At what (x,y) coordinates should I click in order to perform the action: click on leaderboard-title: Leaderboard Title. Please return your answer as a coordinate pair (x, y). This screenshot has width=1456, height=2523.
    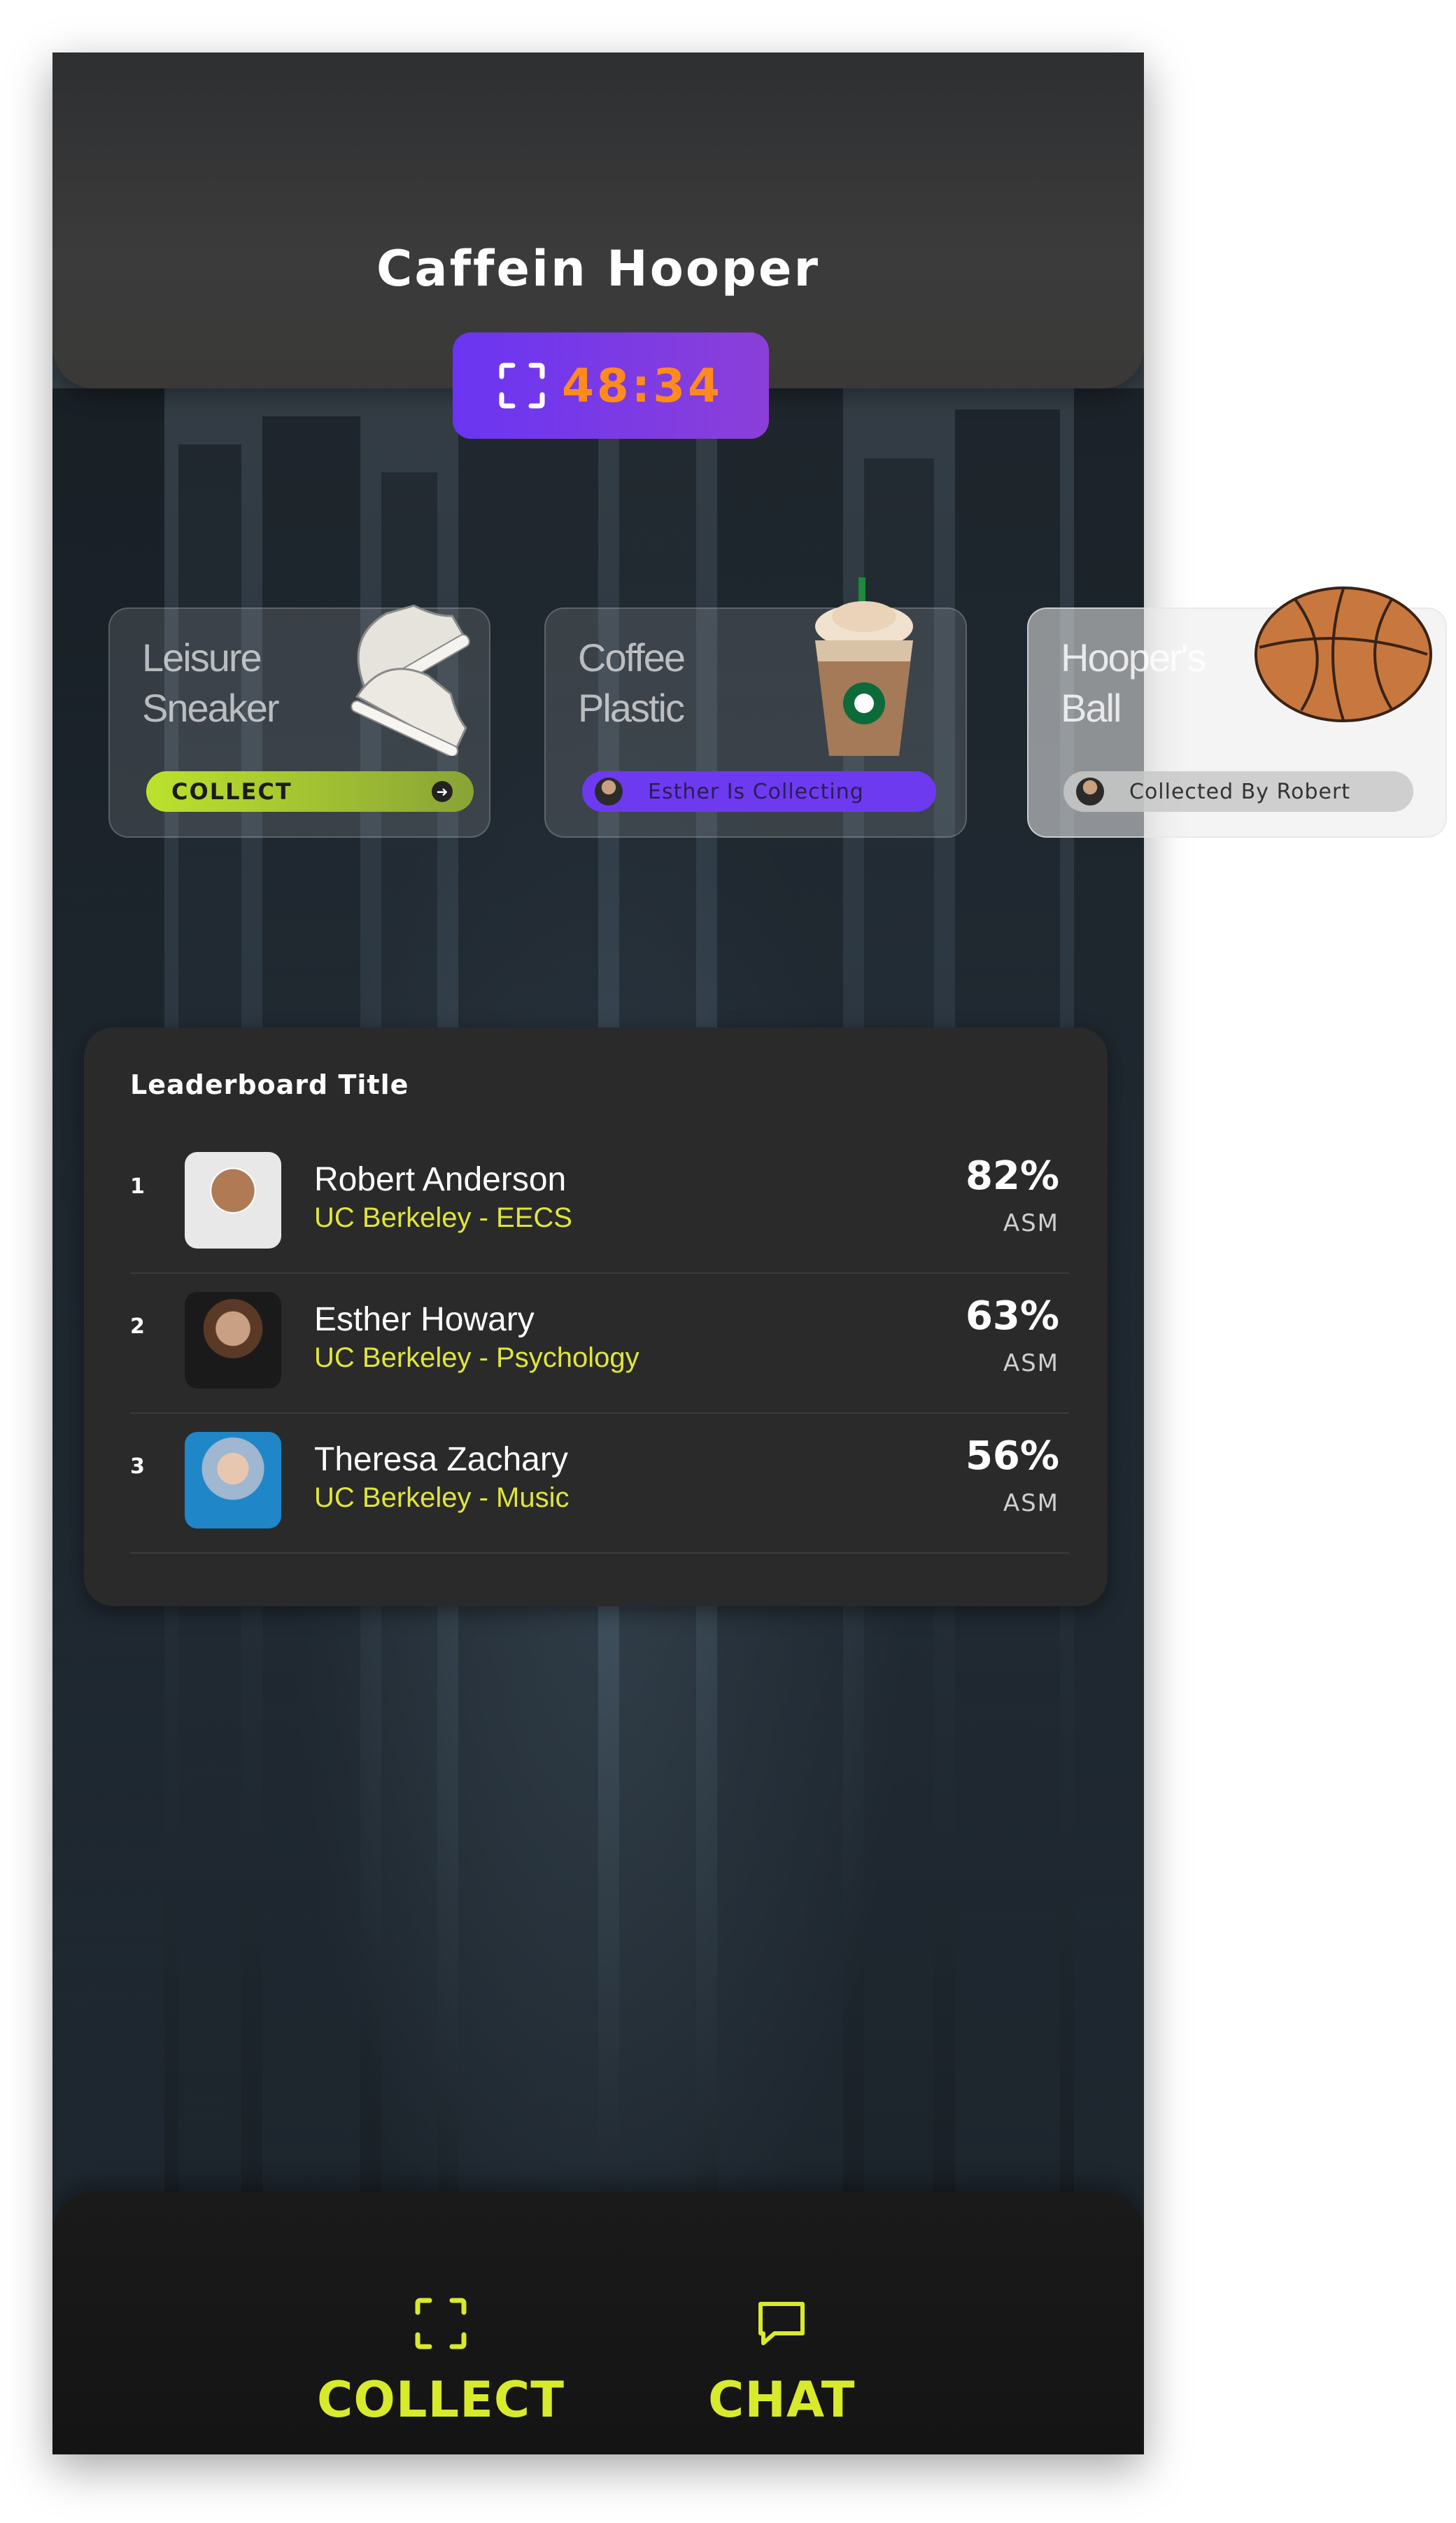
    Looking at the image, I should click on (269, 1084).